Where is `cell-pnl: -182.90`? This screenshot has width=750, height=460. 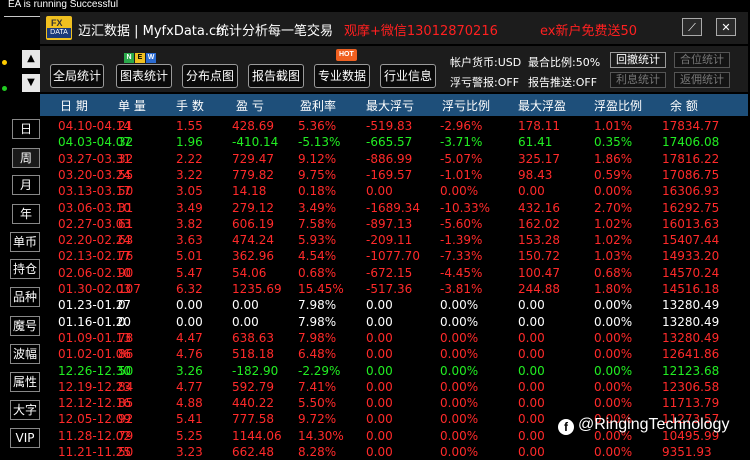
cell-pnl: -182.90 is located at coordinates (255, 370).